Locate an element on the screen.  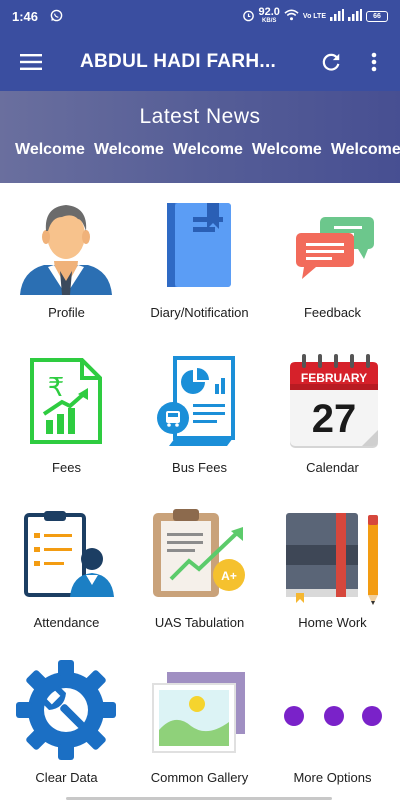
menu-label: Clear Data is located at coordinates (66, 777).